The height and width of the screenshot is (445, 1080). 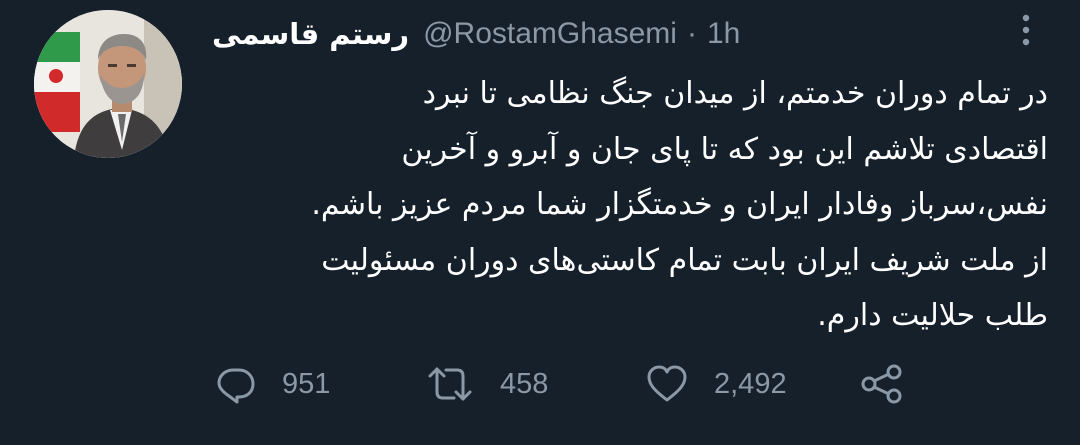 I want to click on profile-photo, so click(x=108, y=84).